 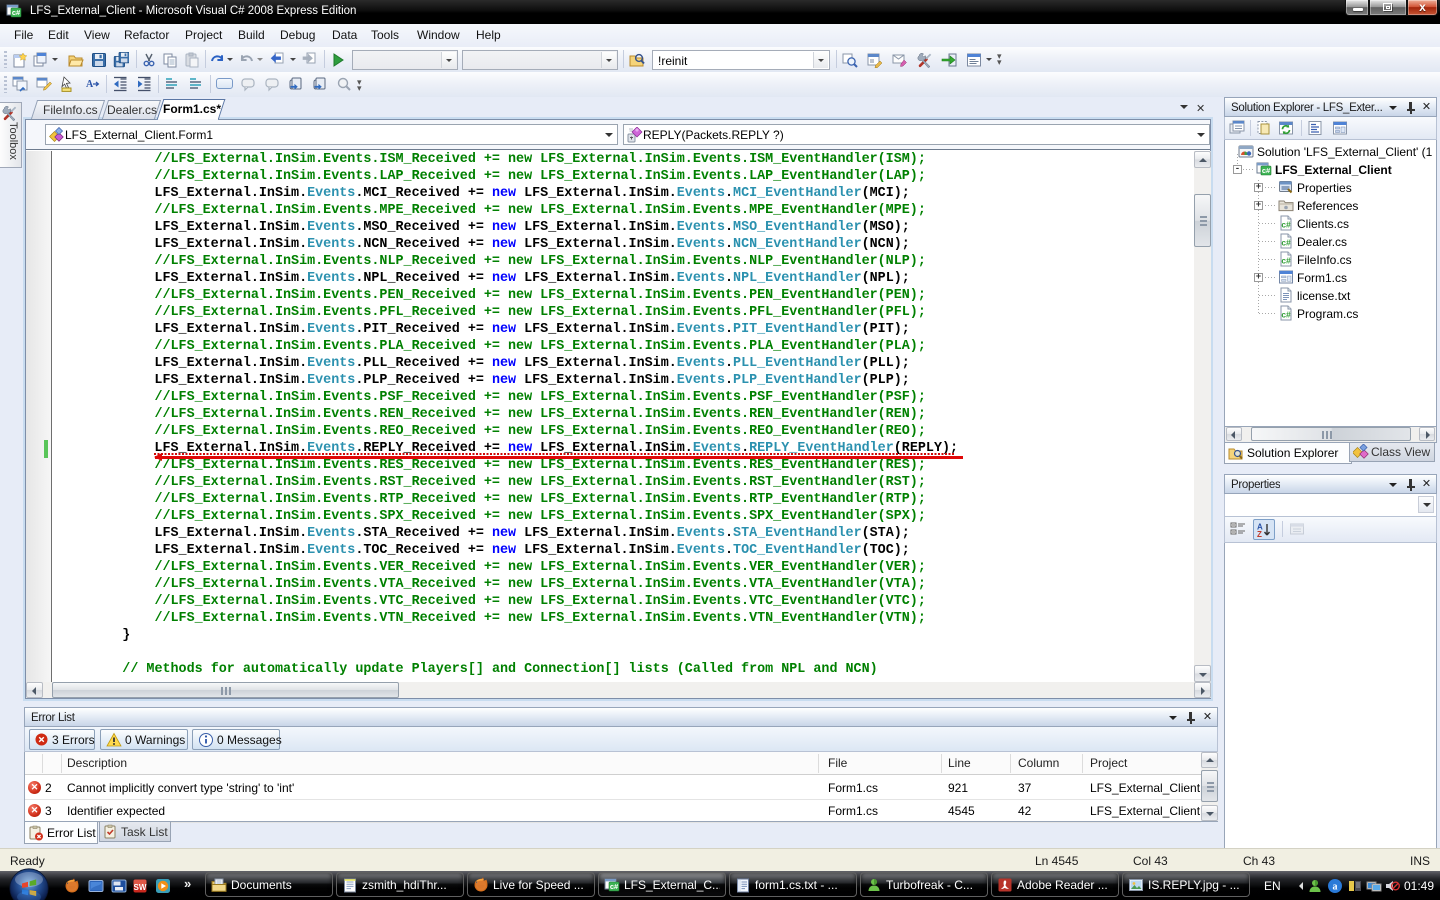 What do you see at coordinates (140, 887) in the screenshot?
I see `svg-text: SW` at bounding box center [140, 887].